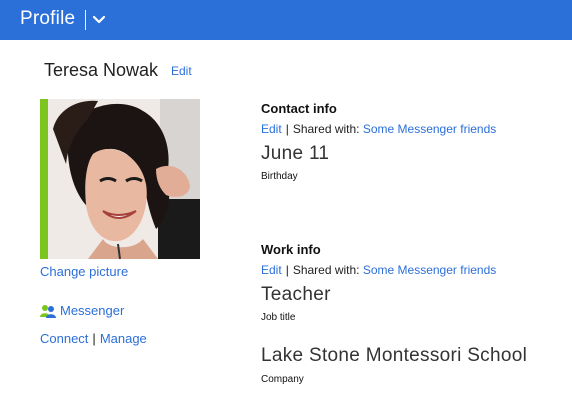  What do you see at coordinates (286, 20) in the screenshot?
I see `top-bar: Profile` at bounding box center [286, 20].